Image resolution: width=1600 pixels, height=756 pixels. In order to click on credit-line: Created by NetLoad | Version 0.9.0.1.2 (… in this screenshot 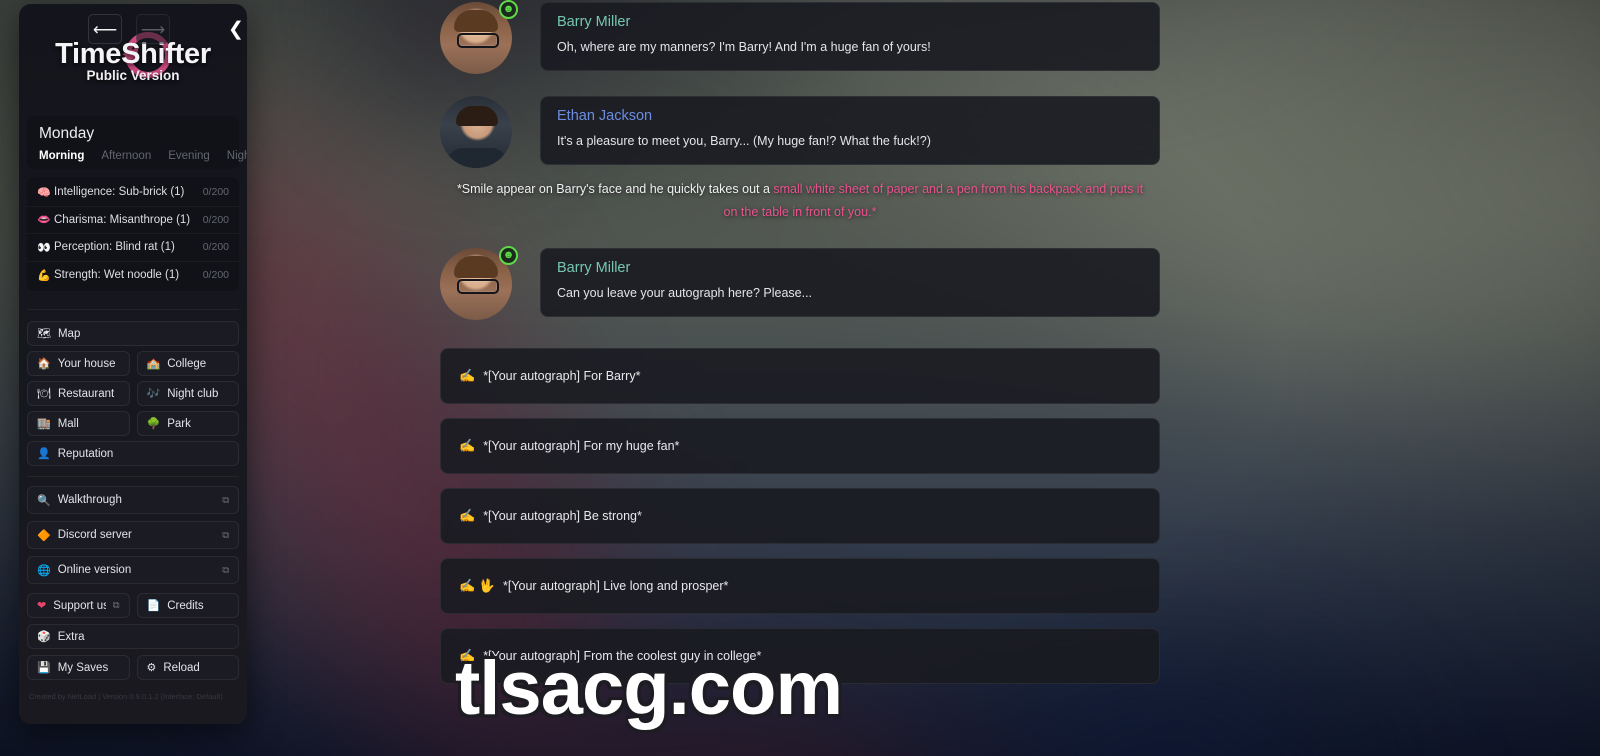, I will do `click(126, 696)`.